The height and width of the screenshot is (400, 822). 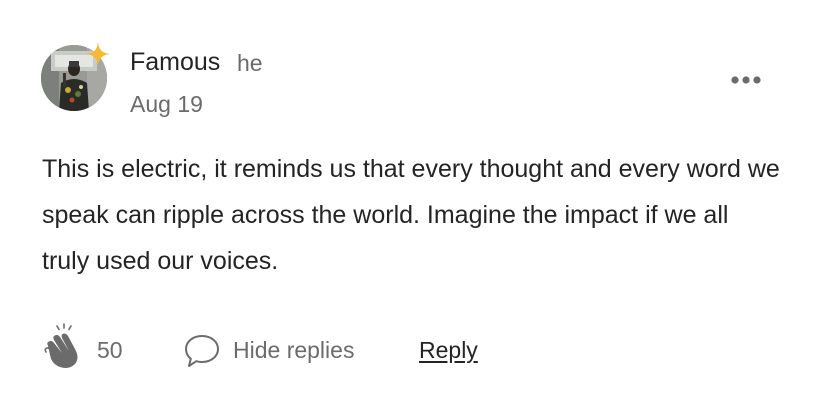 I want to click on reply-button: Reply, so click(x=448, y=350).